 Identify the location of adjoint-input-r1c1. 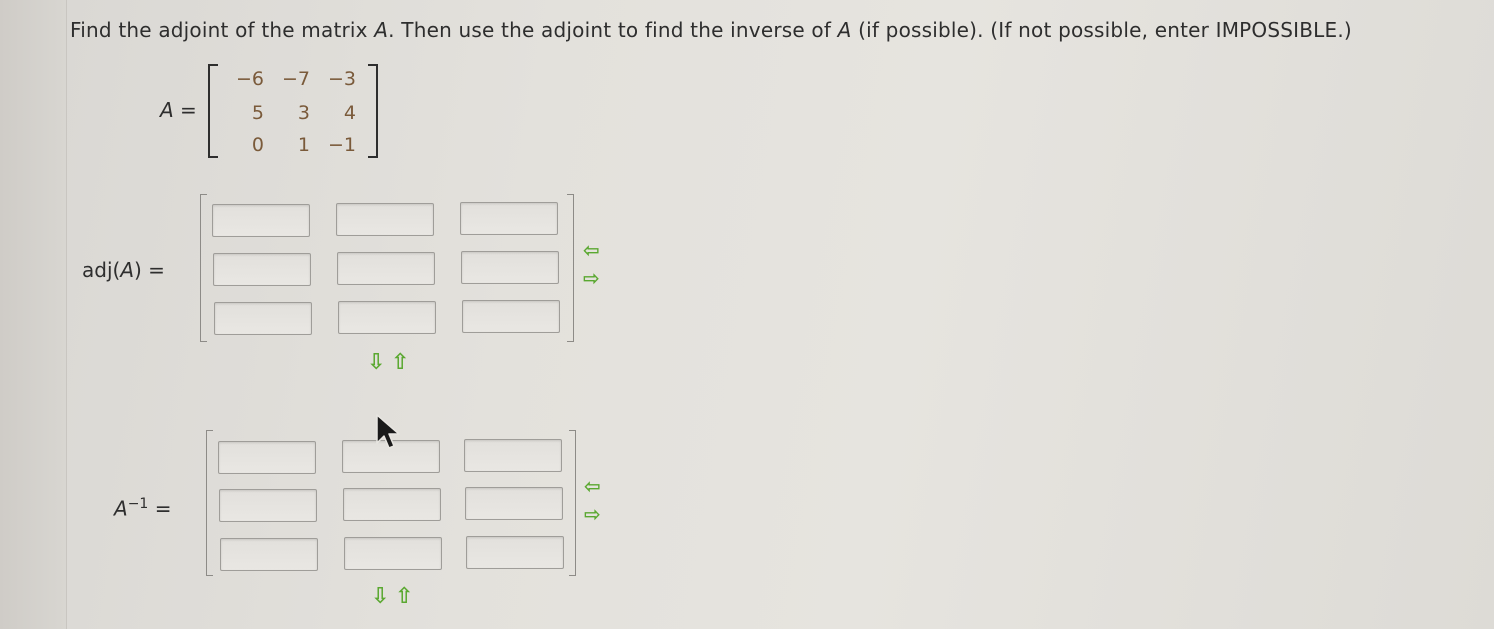
(261, 220).